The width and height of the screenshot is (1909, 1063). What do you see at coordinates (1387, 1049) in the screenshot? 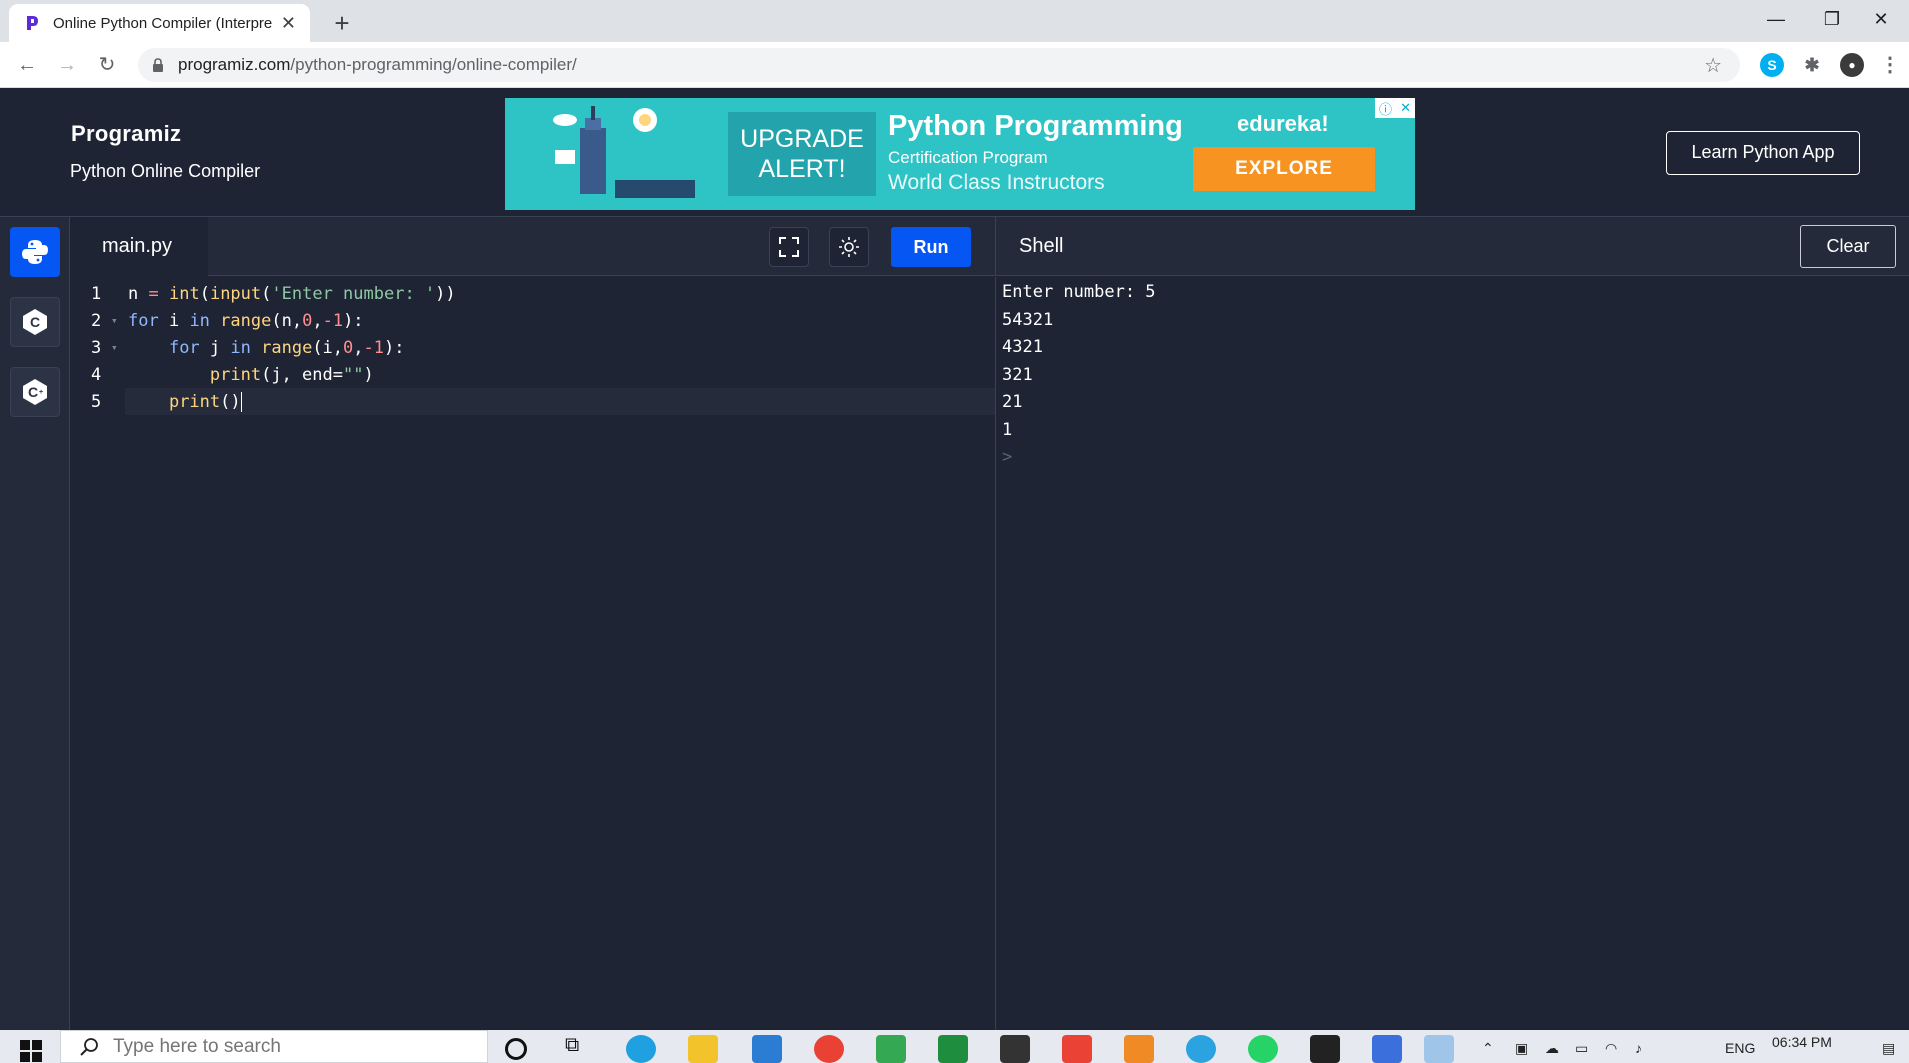
I see `word-icon` at bounding box center [1387, 1049].